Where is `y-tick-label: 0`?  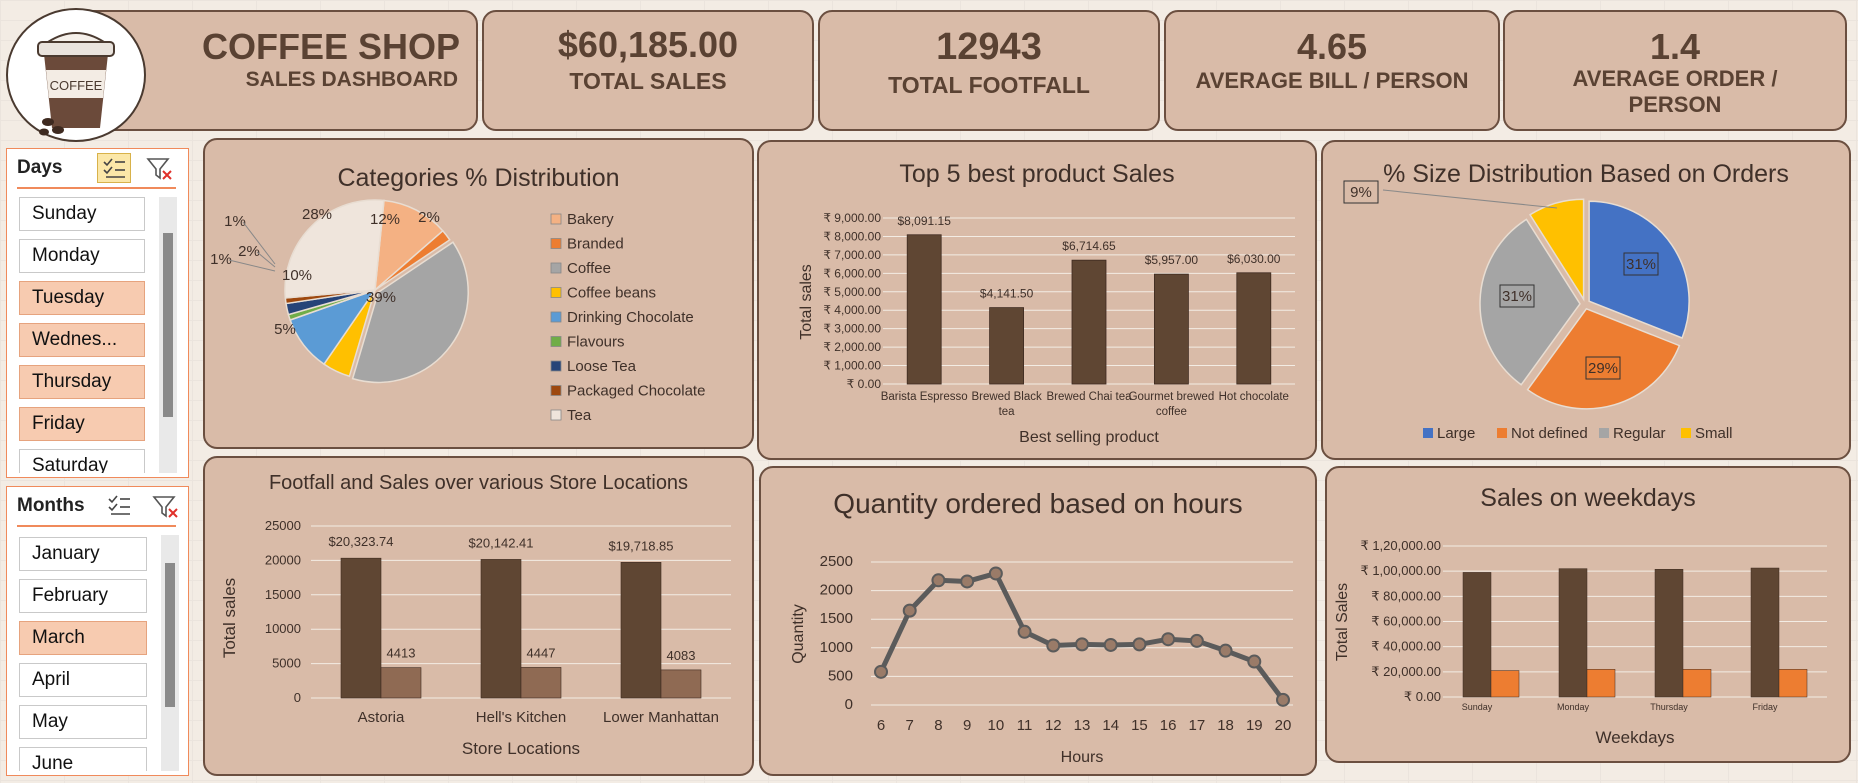
y-tick-label: 0 is located at coordinates (849, 704).